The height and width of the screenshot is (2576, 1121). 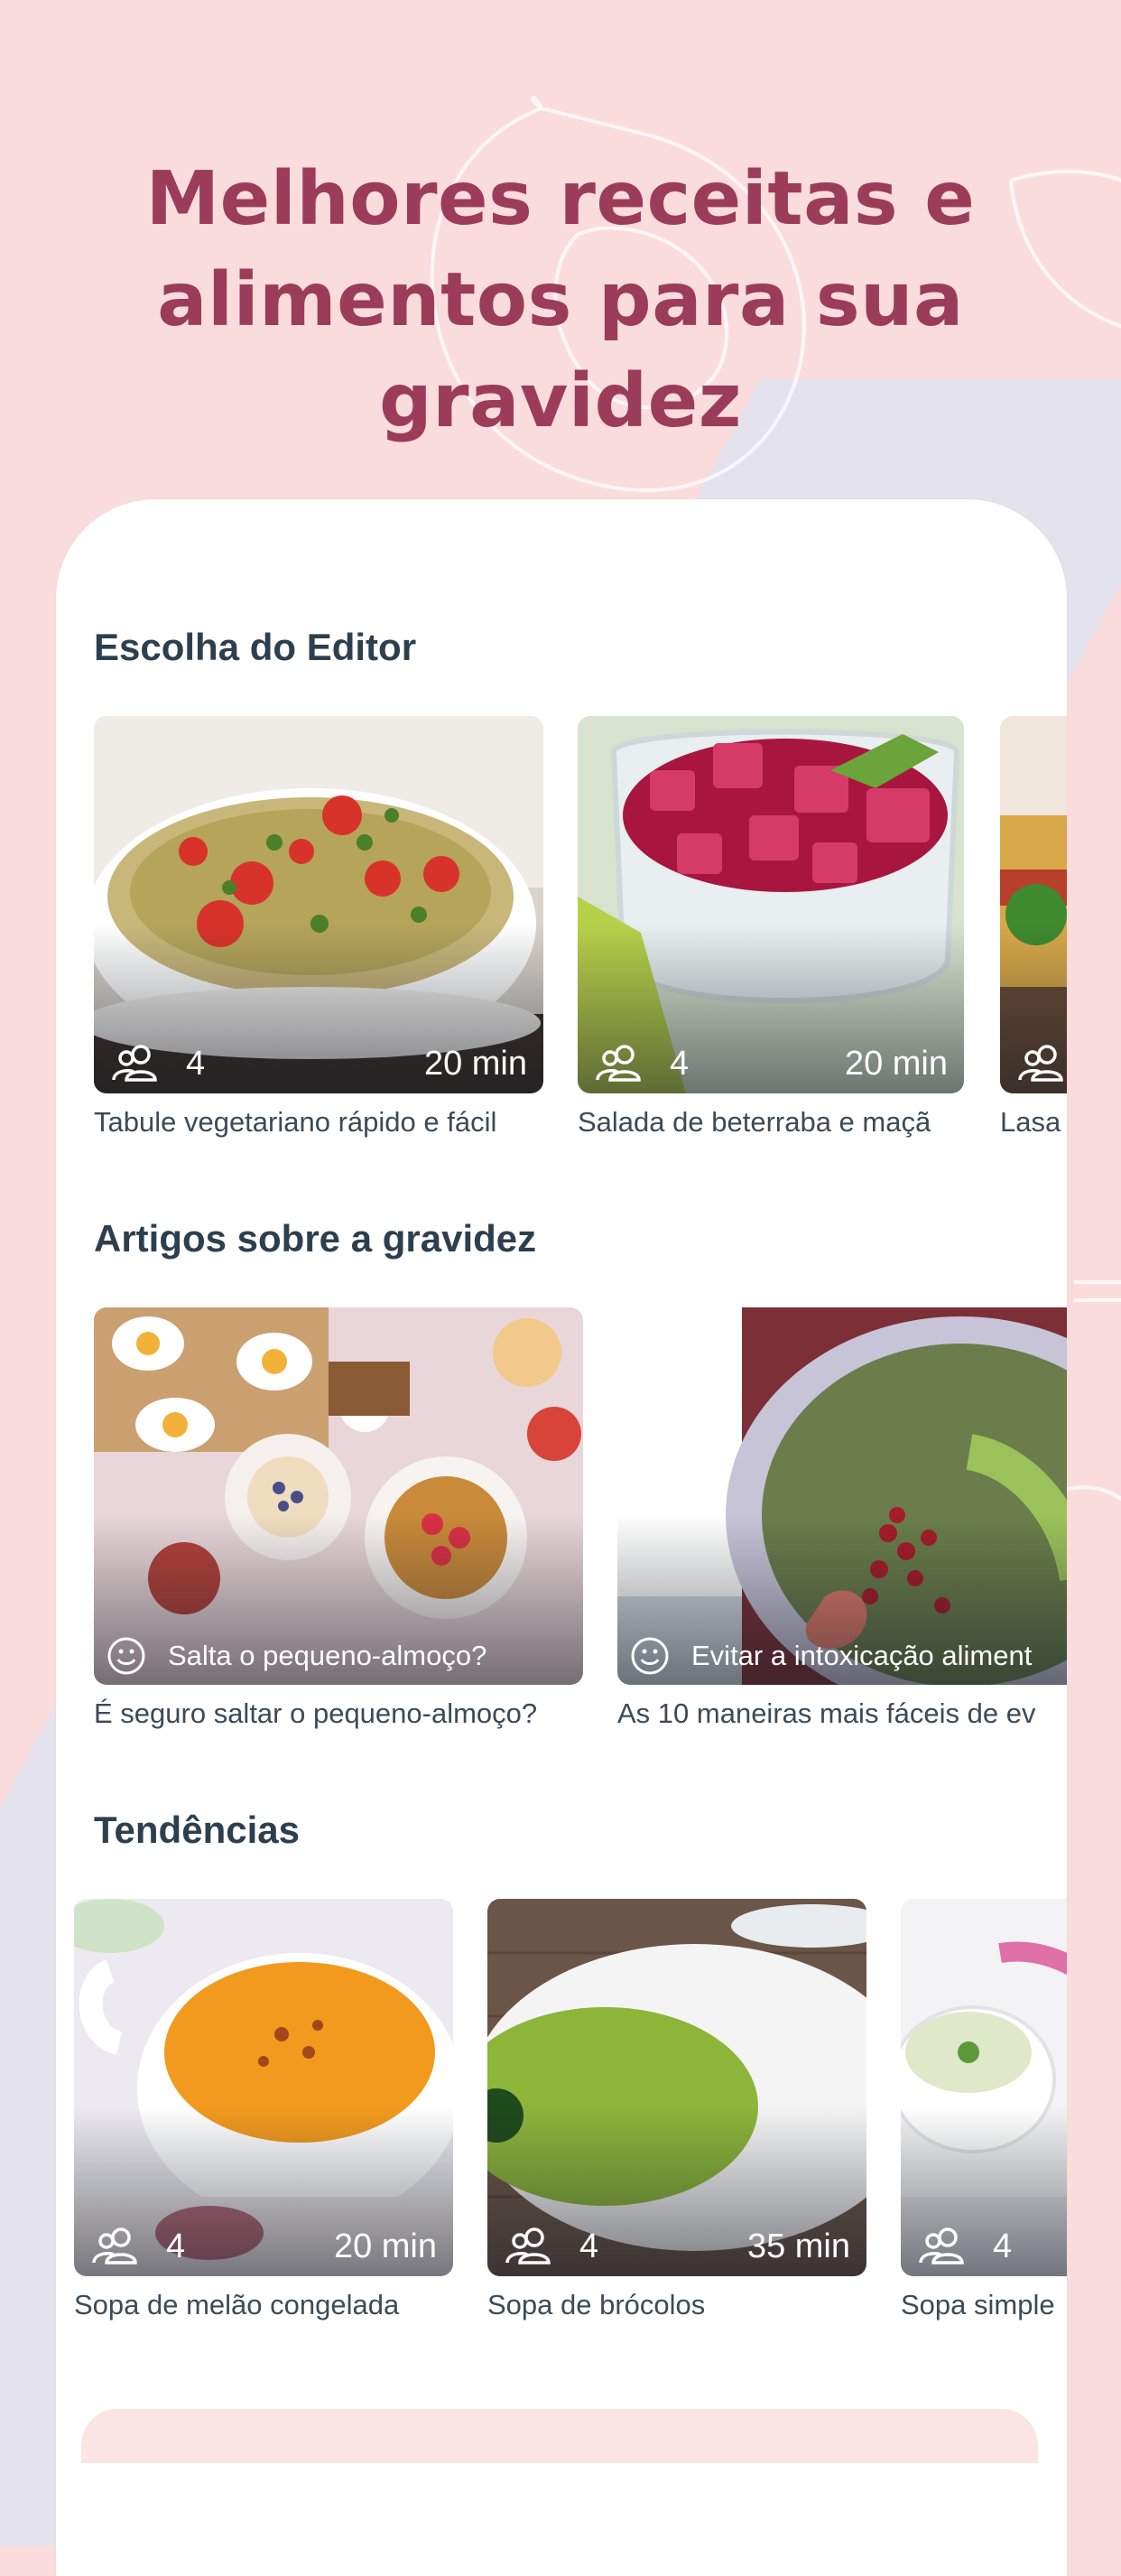 What do you see at coordinates (561, 350) in the screenshot?
I see `hero-title-line2: alimentos para sua gravidez` at bounding box center [561, 350].